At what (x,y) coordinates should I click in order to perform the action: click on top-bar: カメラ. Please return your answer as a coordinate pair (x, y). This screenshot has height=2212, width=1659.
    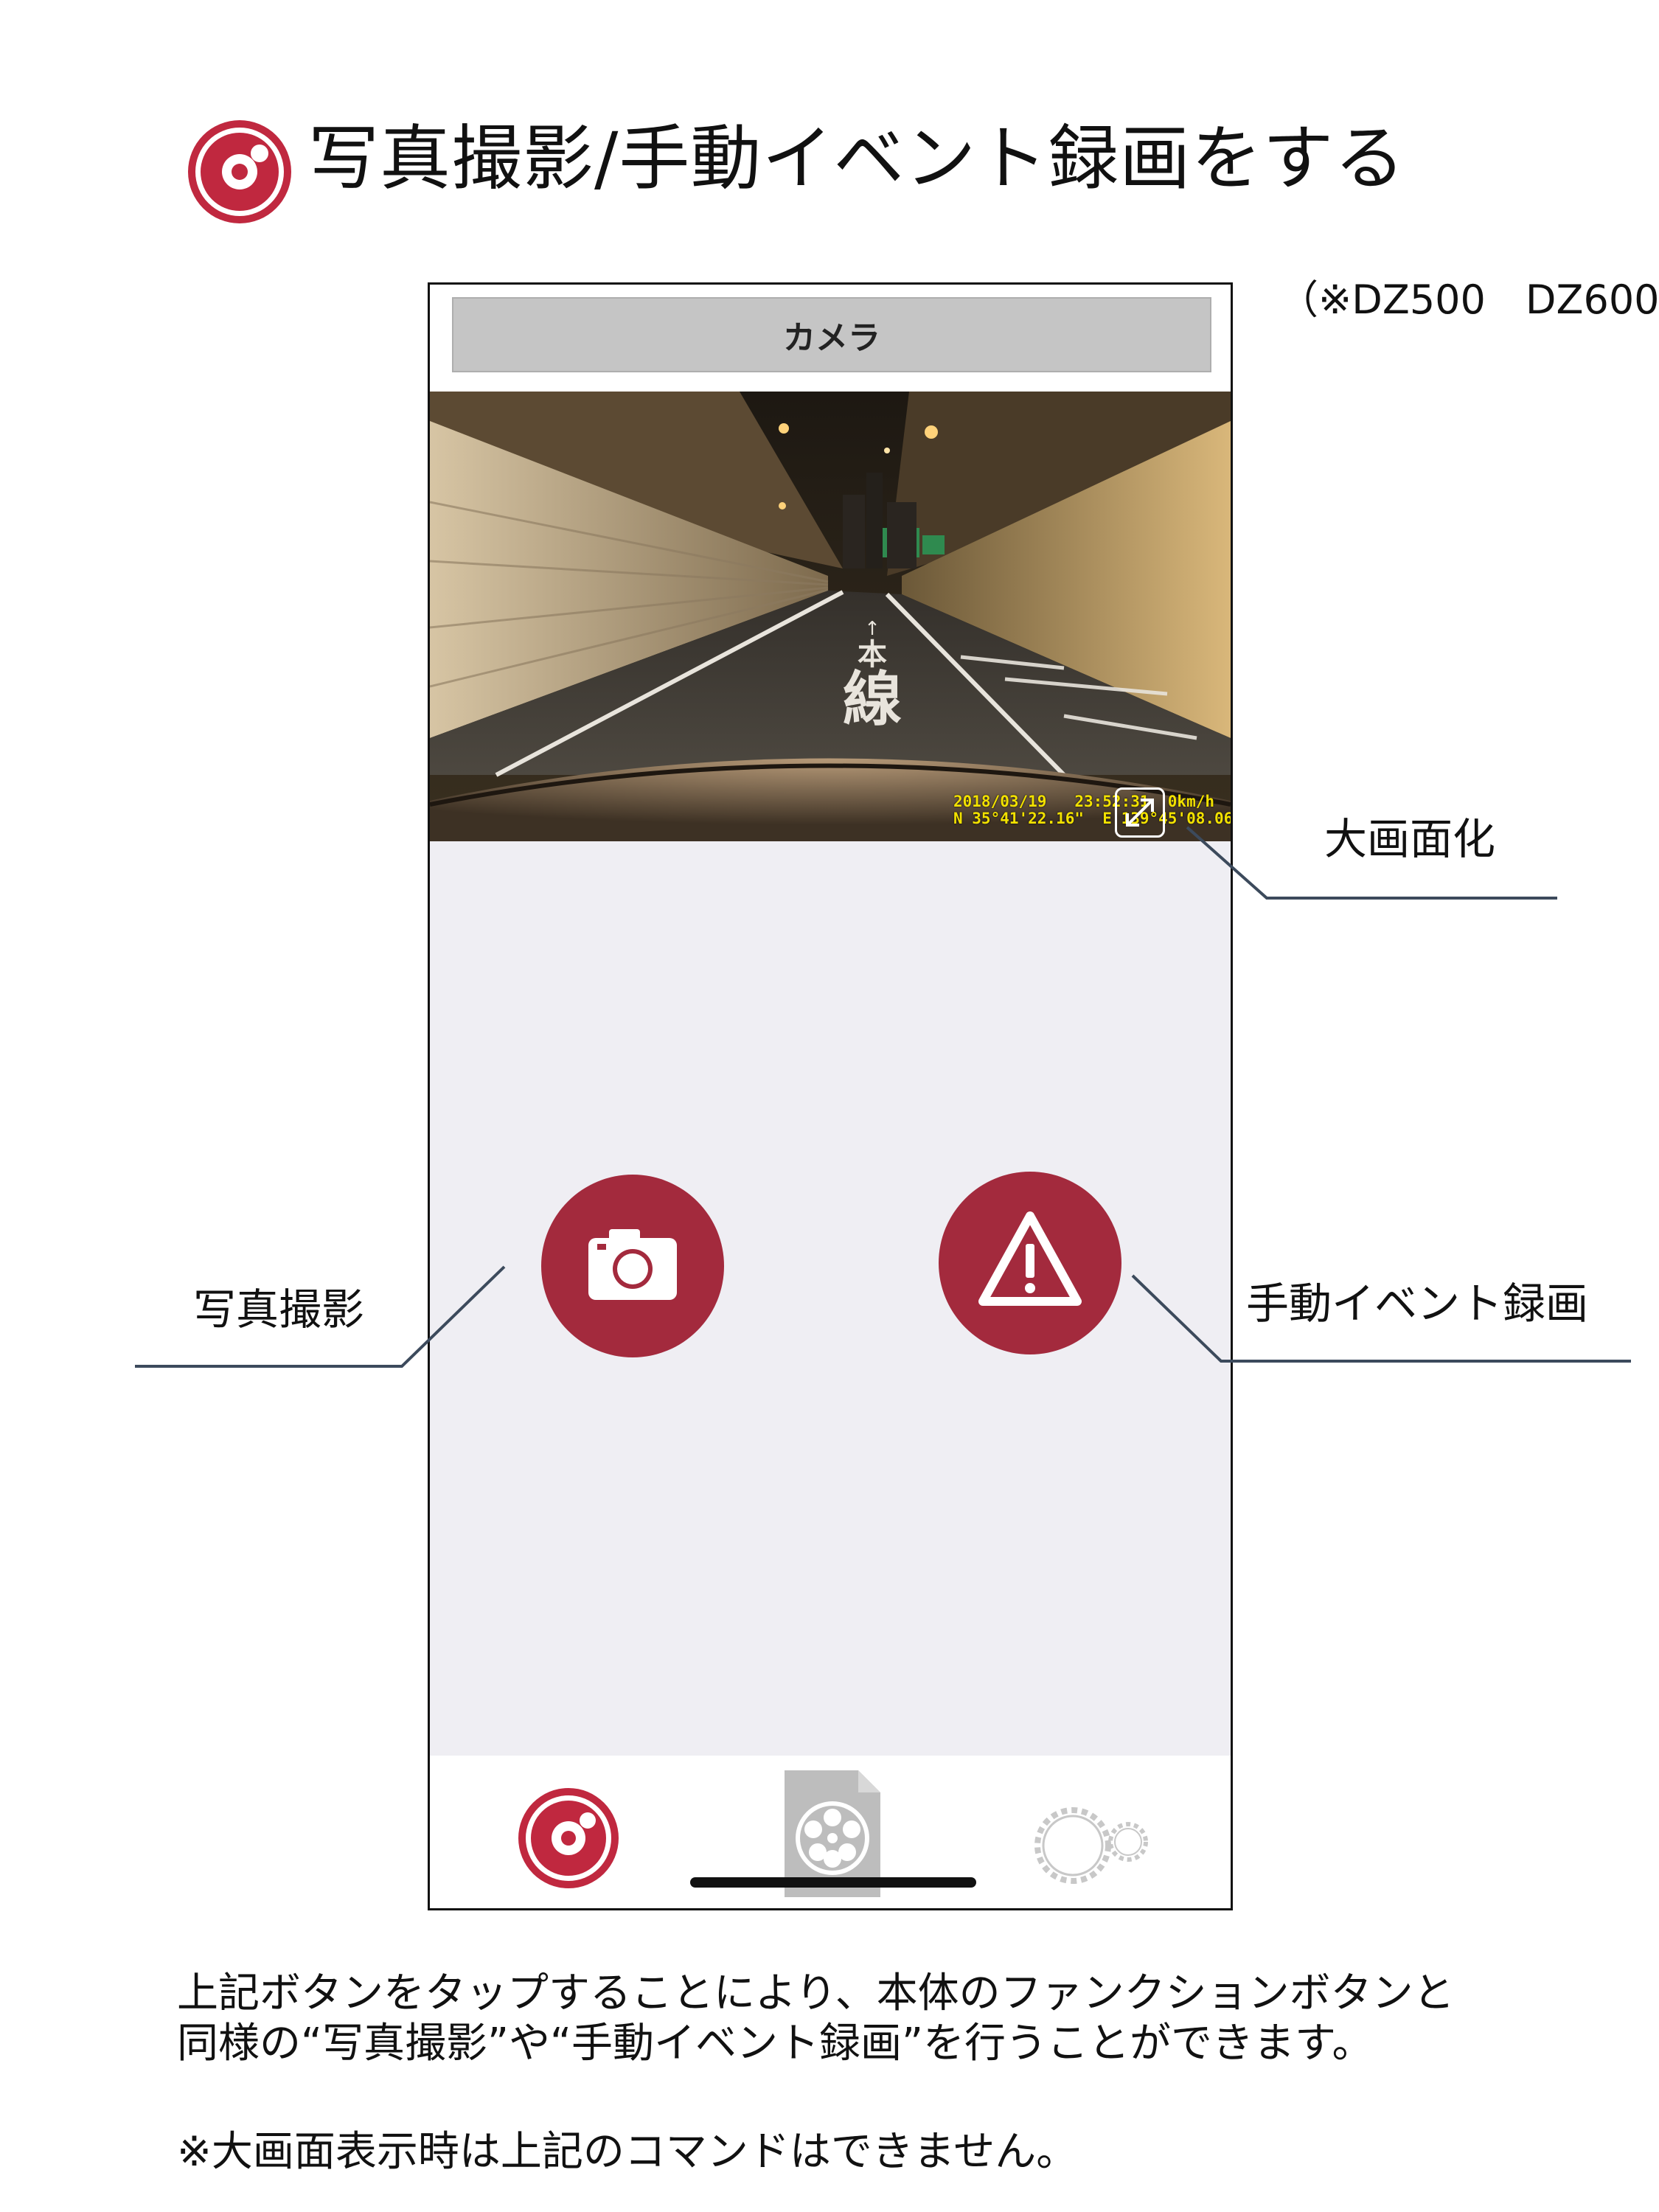
    Looking at the image, I should click on (830, 338).